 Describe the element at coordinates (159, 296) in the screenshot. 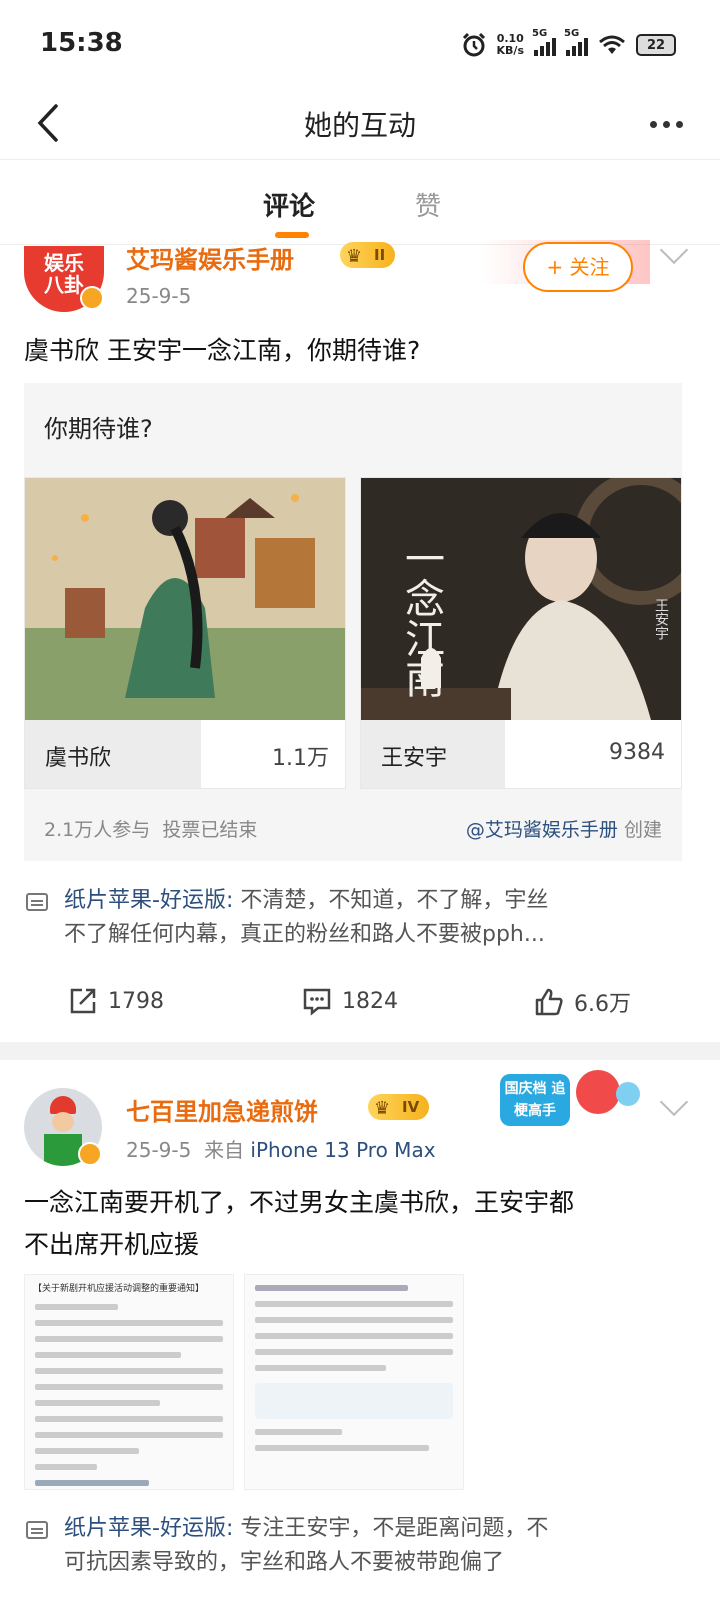

I see `post-date: 25-9-5` at that location.